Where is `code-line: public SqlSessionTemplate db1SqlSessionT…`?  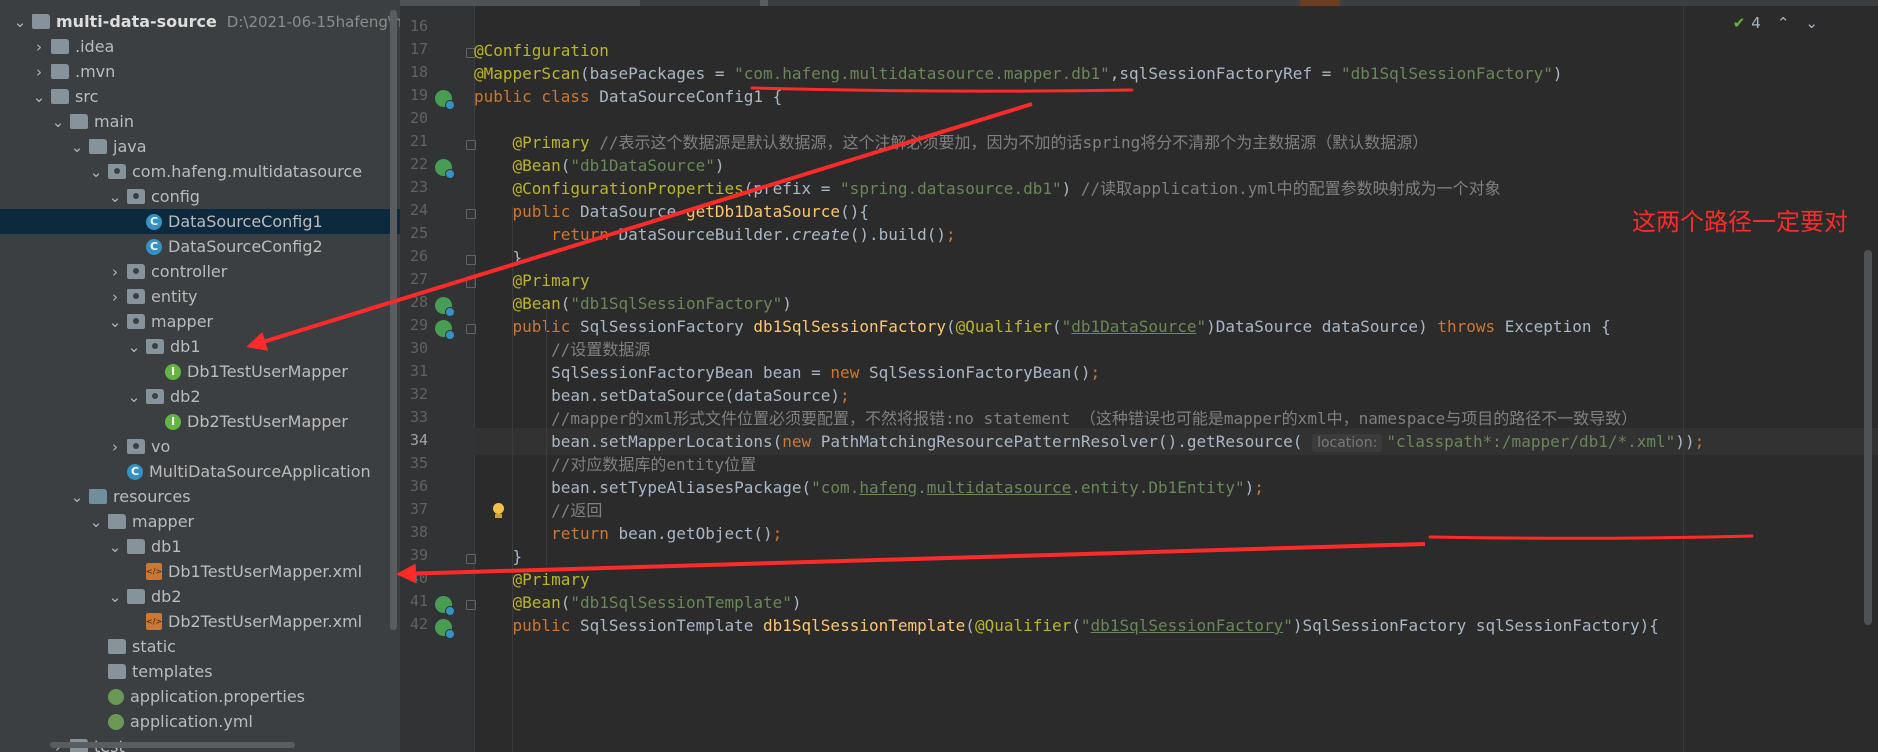 code-line: public SqlSessionTemplate db1SqlSessionT… is located at coordinates (1176, 625).